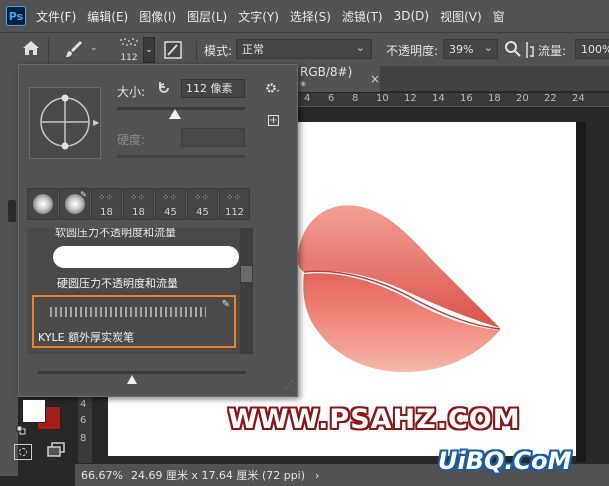  I want to click on list-item-selected: ✎ KYLE 额外厚实炭笔, so click(134, 321).